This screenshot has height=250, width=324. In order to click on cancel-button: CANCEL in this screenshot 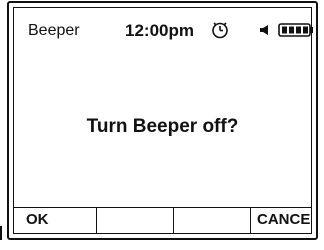, I will do `click(281, 220)`.